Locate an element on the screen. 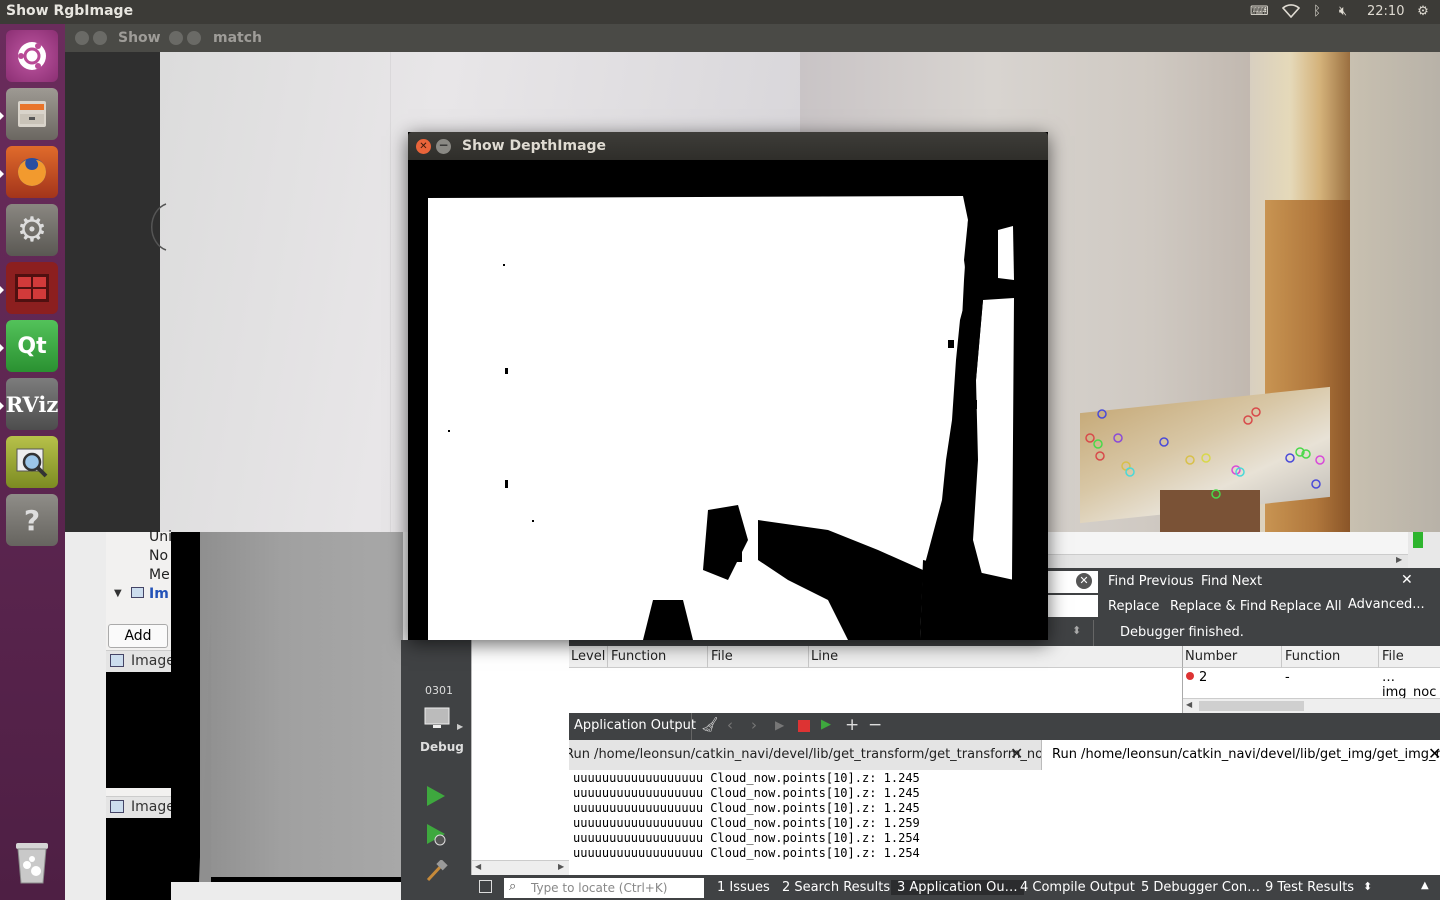  launcher-firefox is located at coordinates (32, 172).